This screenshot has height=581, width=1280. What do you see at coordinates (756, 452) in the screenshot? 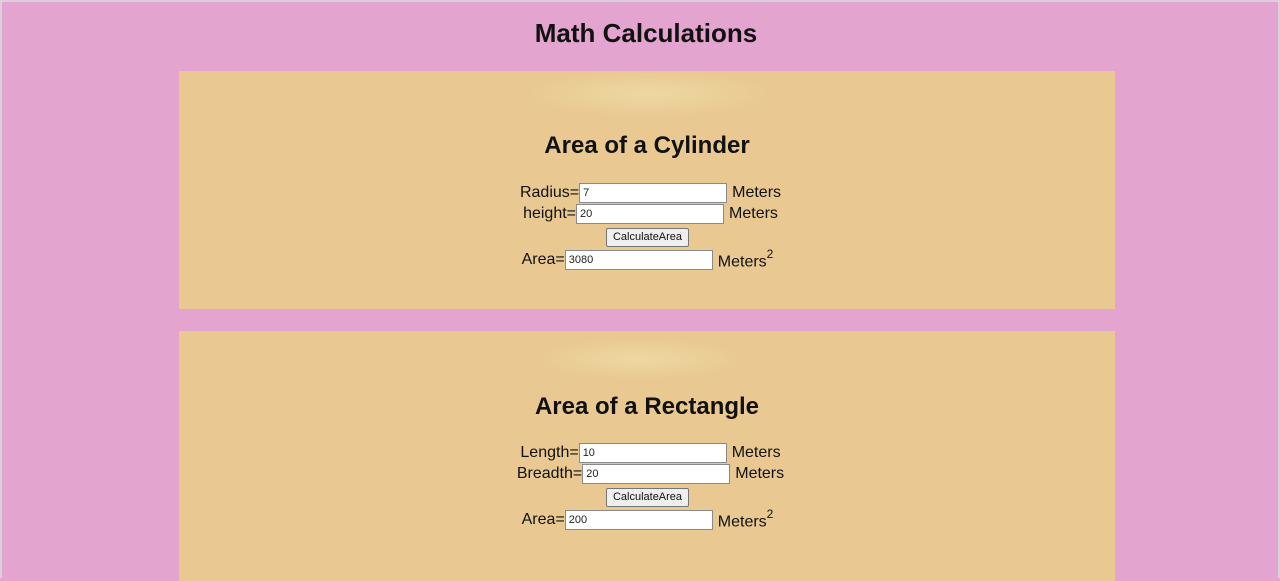
I see `length-unit: Meters` at bounding box center [756, 452].